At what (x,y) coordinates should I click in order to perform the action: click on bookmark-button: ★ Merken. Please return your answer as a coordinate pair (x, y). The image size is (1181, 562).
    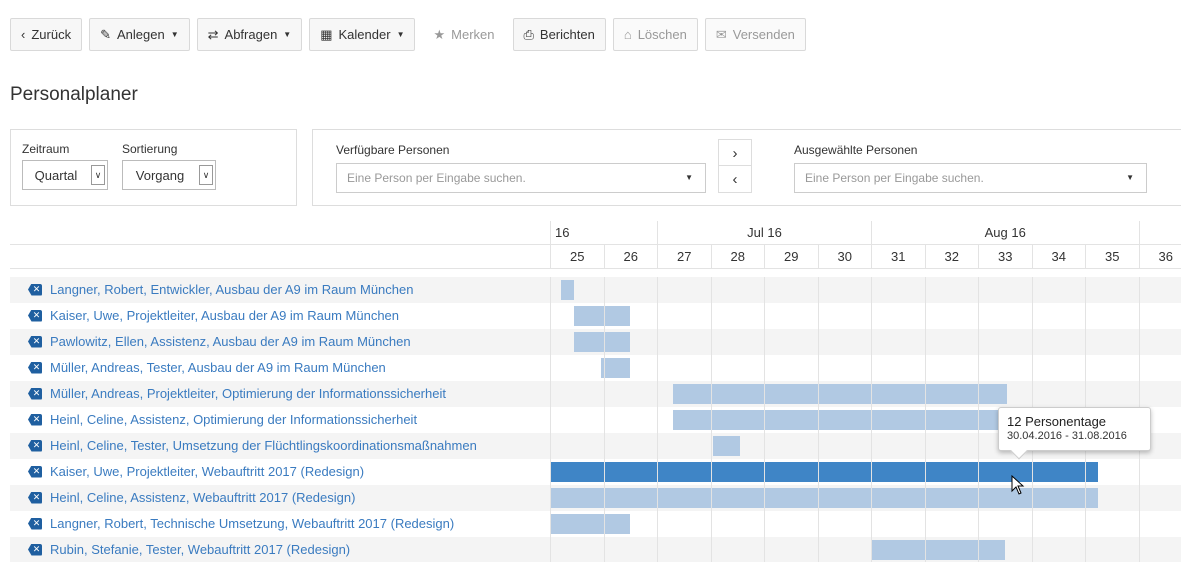
    Looking at the image, I should click on (463, 34).